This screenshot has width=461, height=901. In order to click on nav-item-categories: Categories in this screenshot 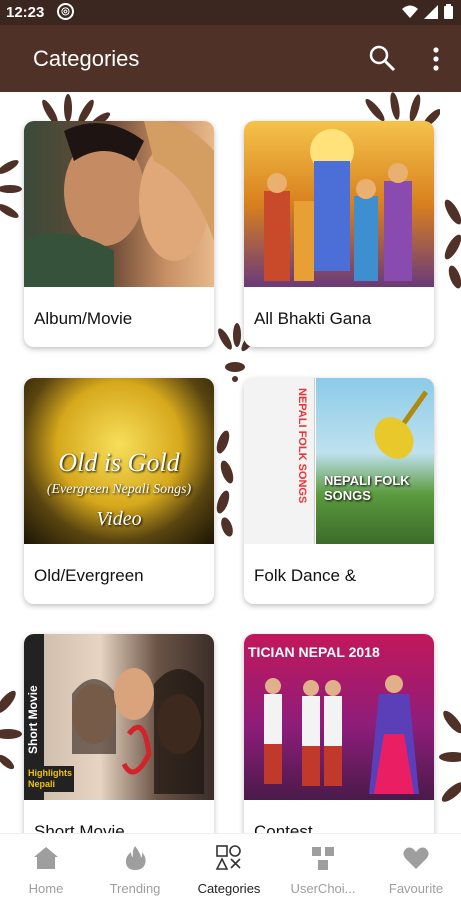, I will do `click(229, 867)`.